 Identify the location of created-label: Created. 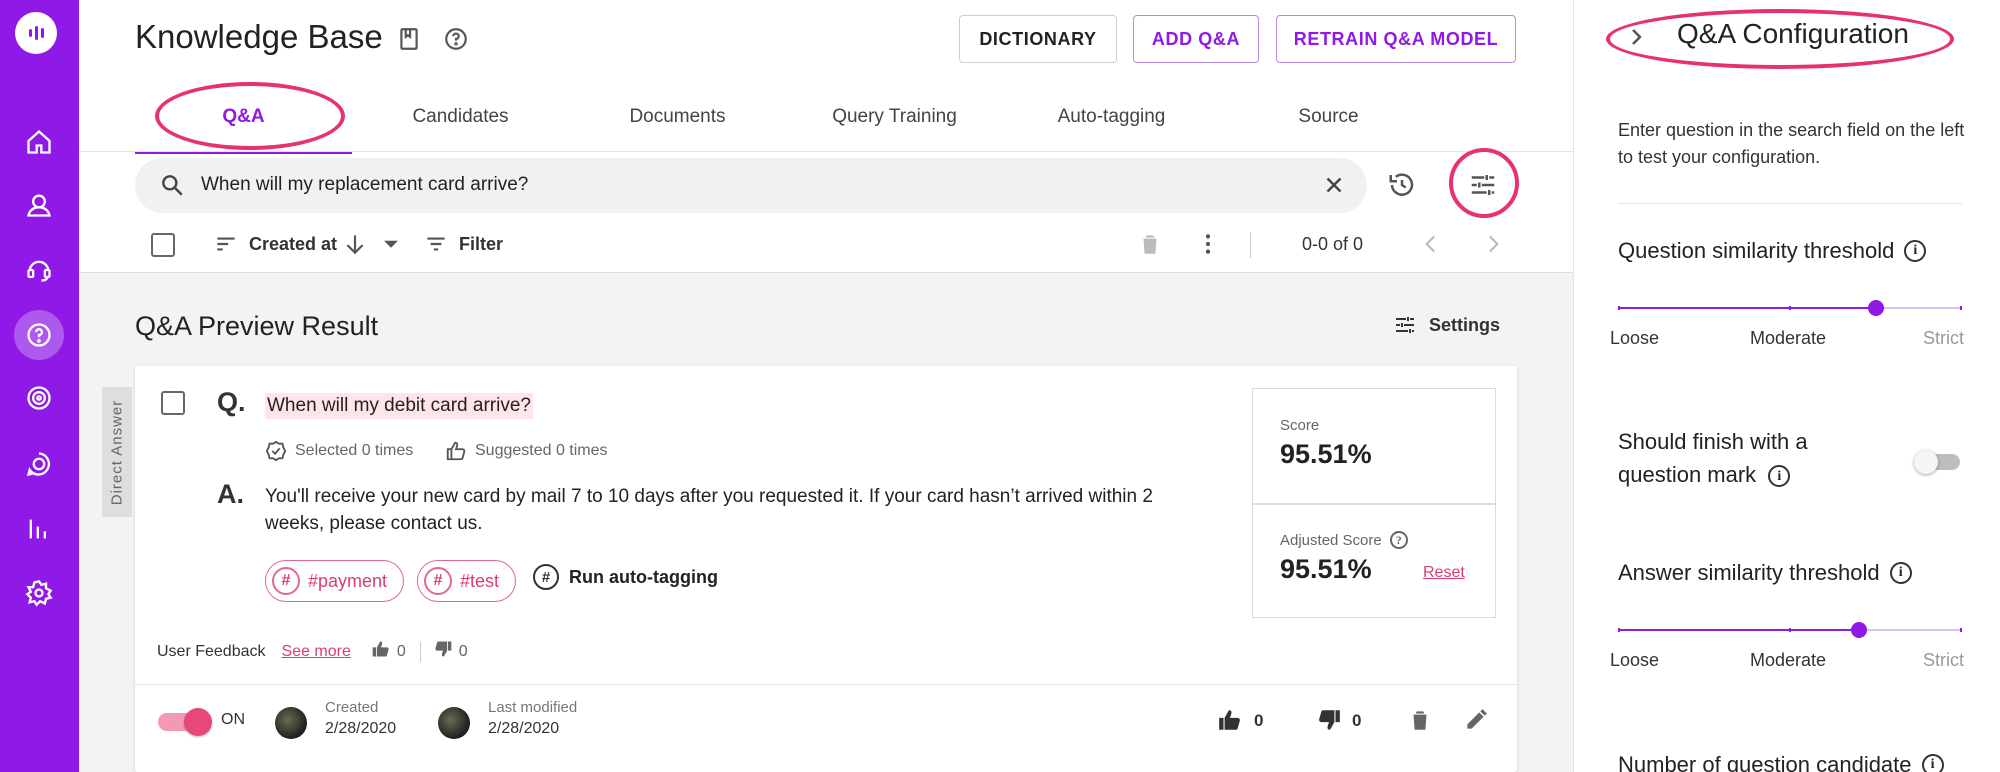
(352, 707).